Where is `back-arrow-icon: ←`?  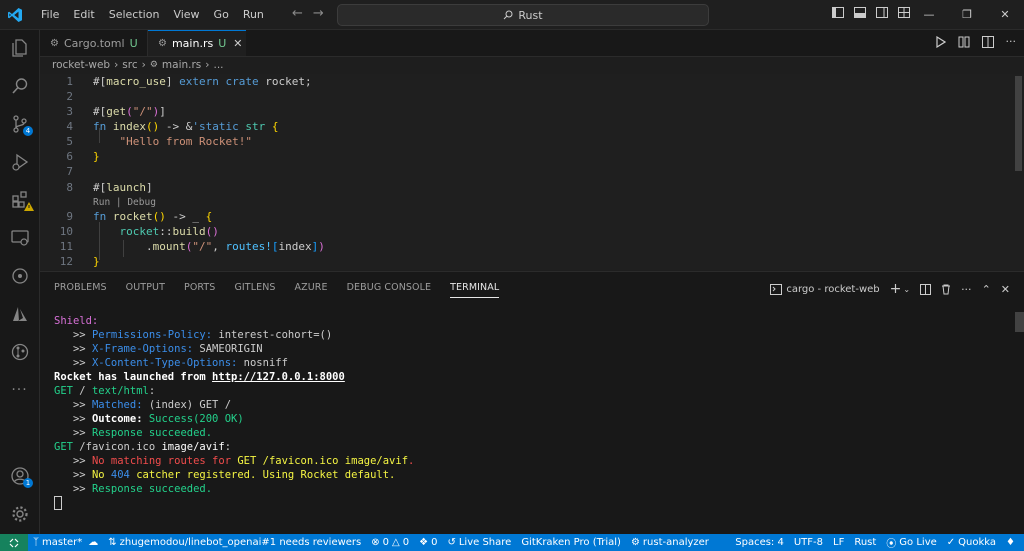 back-arrow-icon: ← is located at coordinates (297, 13).